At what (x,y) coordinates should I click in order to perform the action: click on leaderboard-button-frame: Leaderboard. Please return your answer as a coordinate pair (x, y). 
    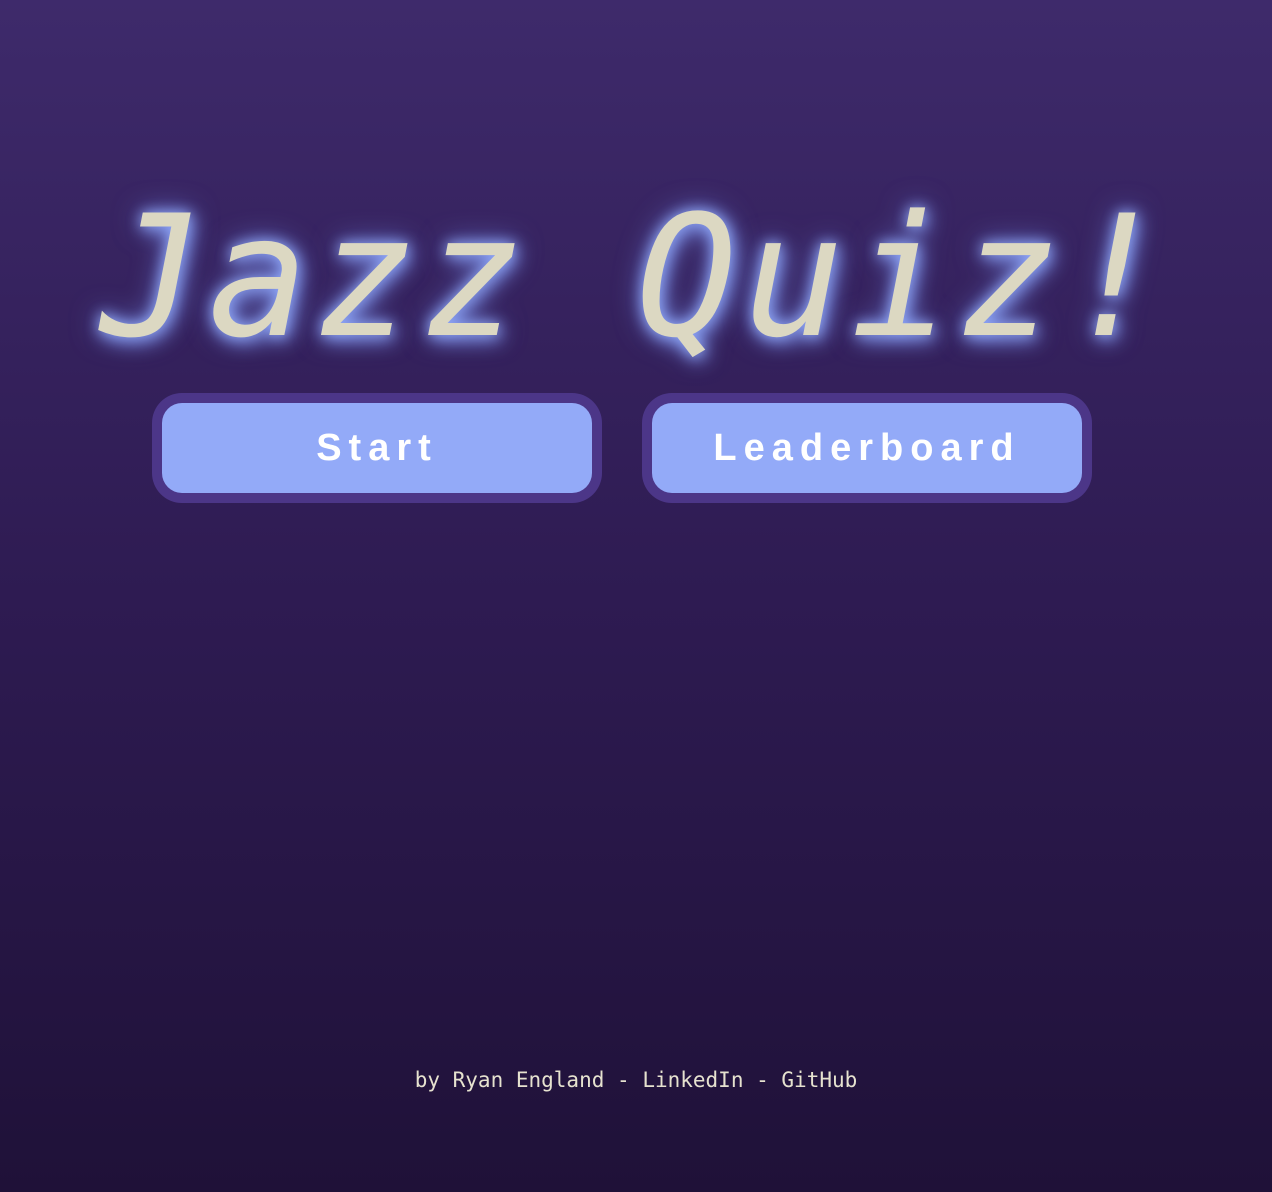
    Looking at the image, I should click on (867, 448).